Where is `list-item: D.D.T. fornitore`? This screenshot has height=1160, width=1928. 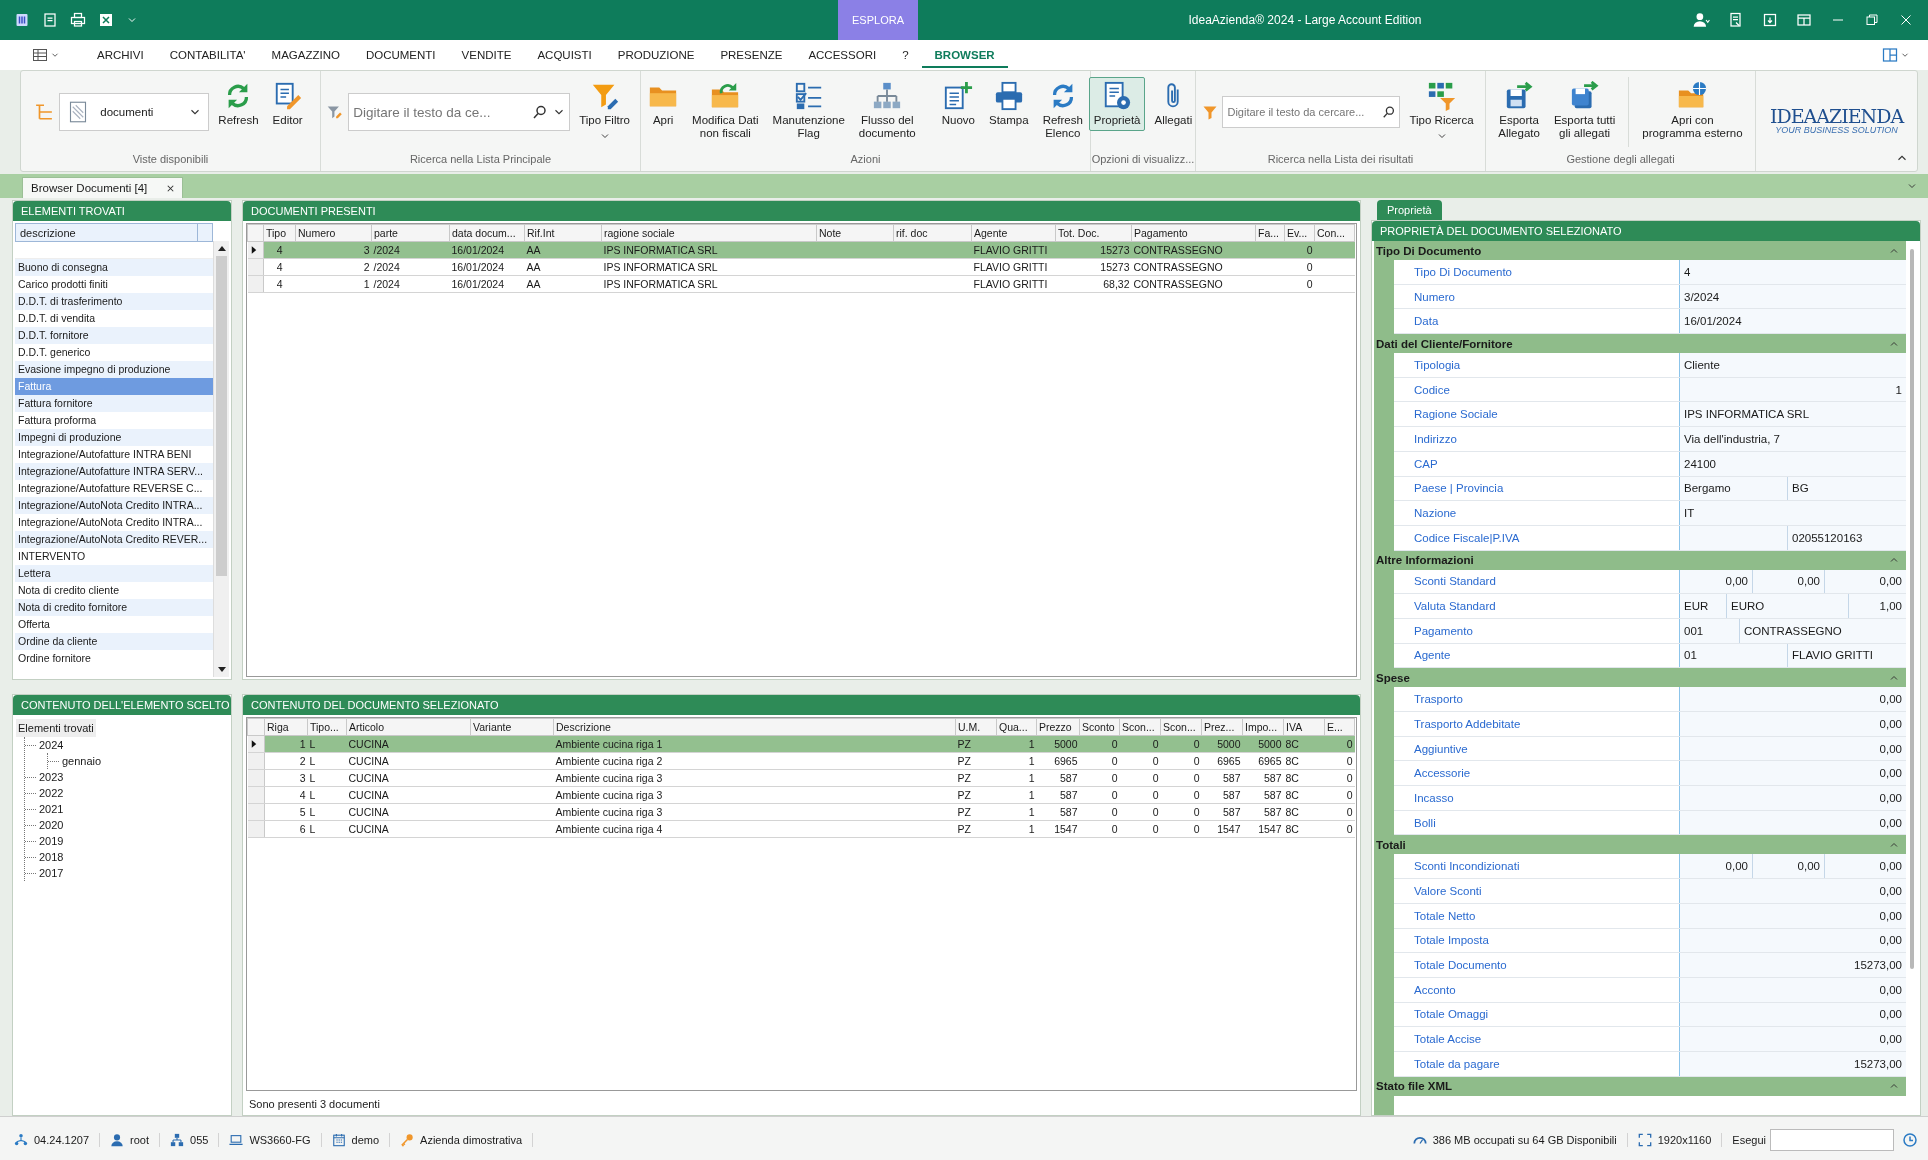 list-item: D.D.T. fornitore is located at coordinates (114, 335).